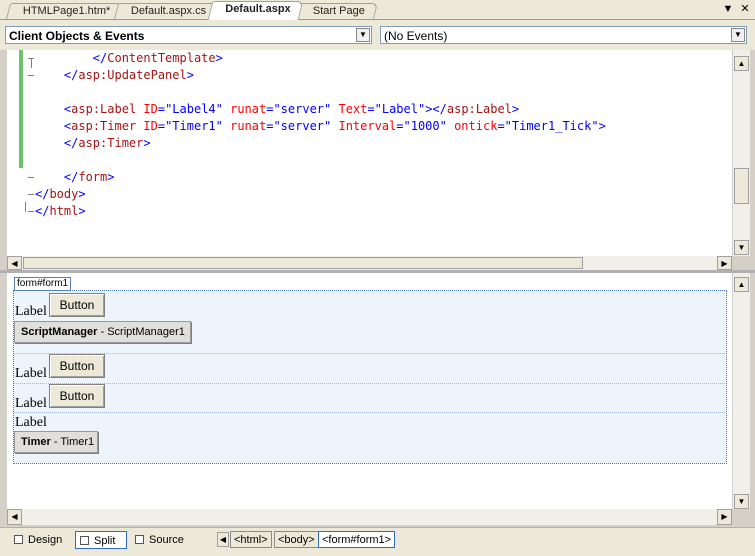 The height and width of the screenshot is (556, 755). What do you see at coordinates (741, 391) in the screenshot?
I see `design-vertical-scrollbar: ▲ ▼` at bounding box center [741, 391].